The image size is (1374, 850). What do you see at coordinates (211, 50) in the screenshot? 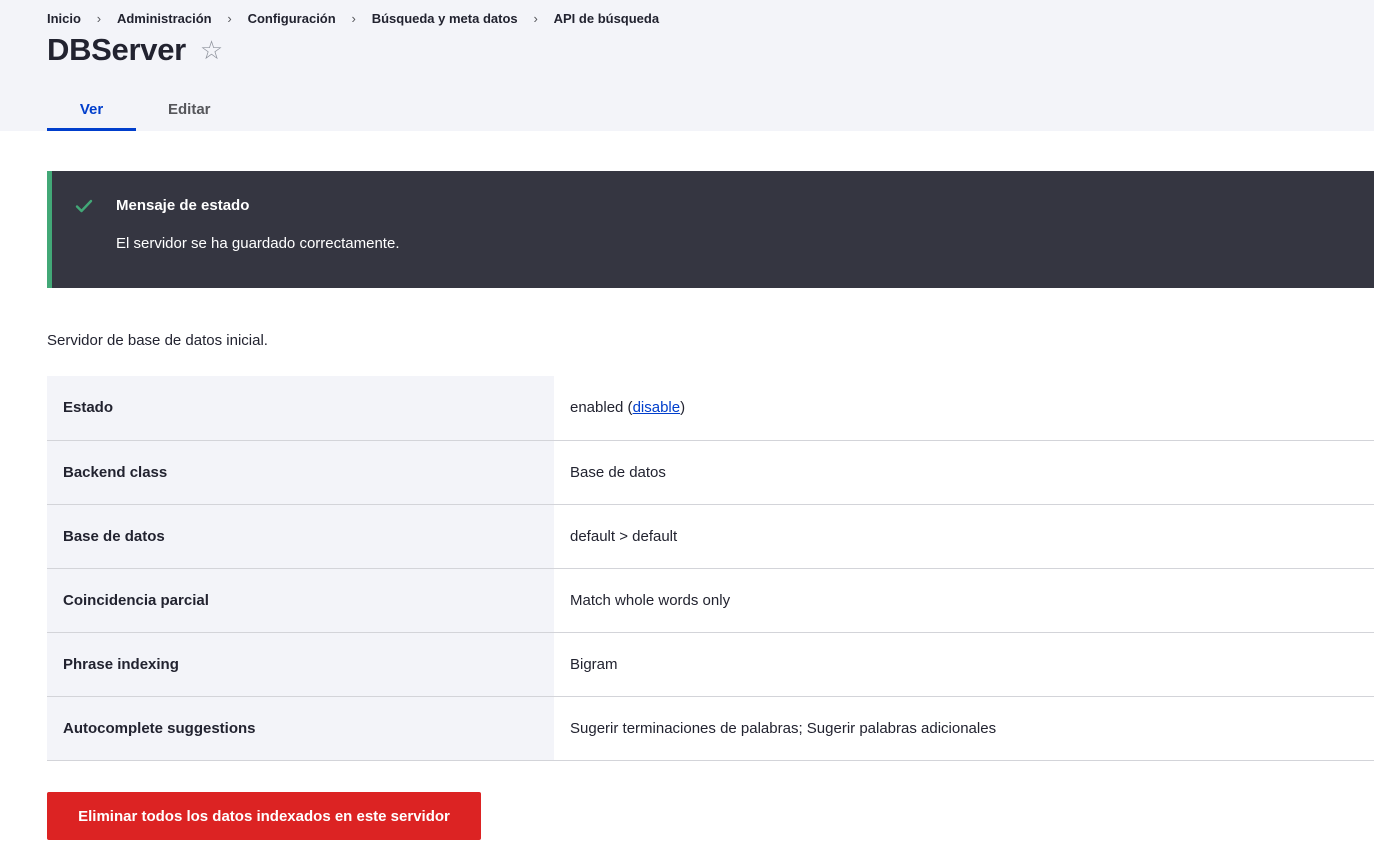
I see `star-outline-icon: ☆` at bounding box center [211, 50].